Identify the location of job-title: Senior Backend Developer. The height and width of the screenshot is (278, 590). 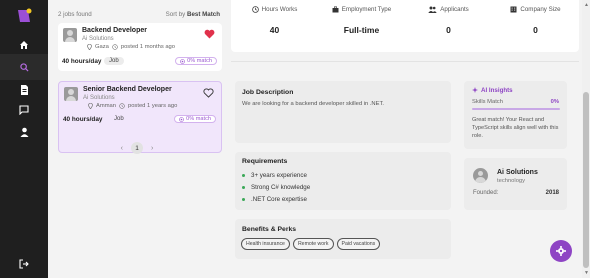
(127, 89).